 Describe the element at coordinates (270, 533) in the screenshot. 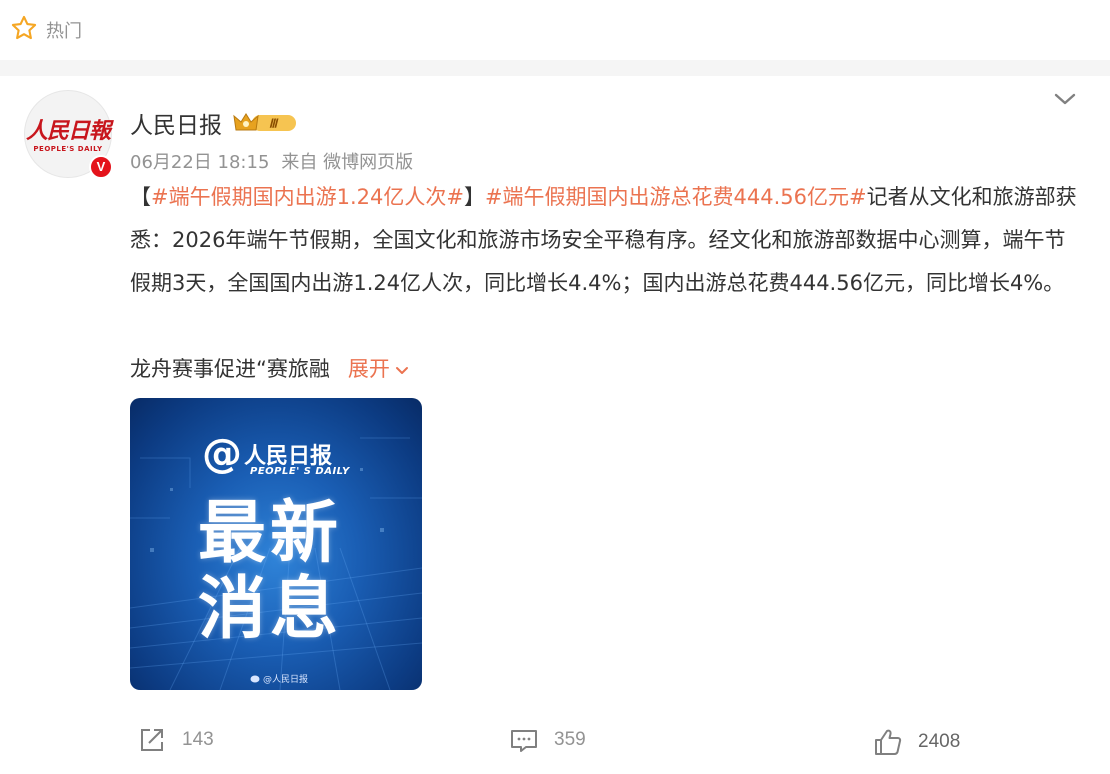

I see `image-headline-line1: 最新` at that location.